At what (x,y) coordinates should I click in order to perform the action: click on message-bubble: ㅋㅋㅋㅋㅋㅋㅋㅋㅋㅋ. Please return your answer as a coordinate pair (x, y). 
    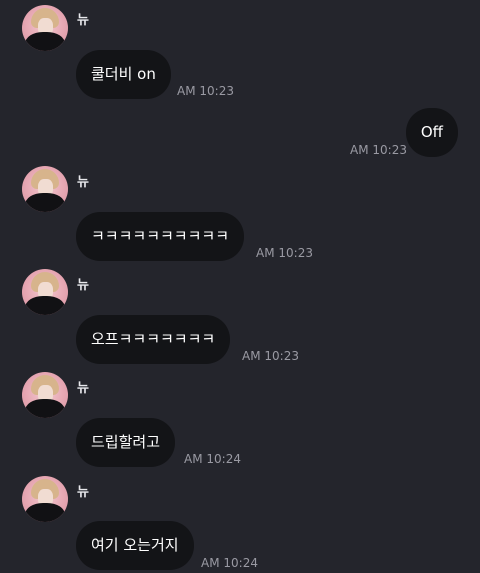
    Looking at the image, I should click on (160, 236).